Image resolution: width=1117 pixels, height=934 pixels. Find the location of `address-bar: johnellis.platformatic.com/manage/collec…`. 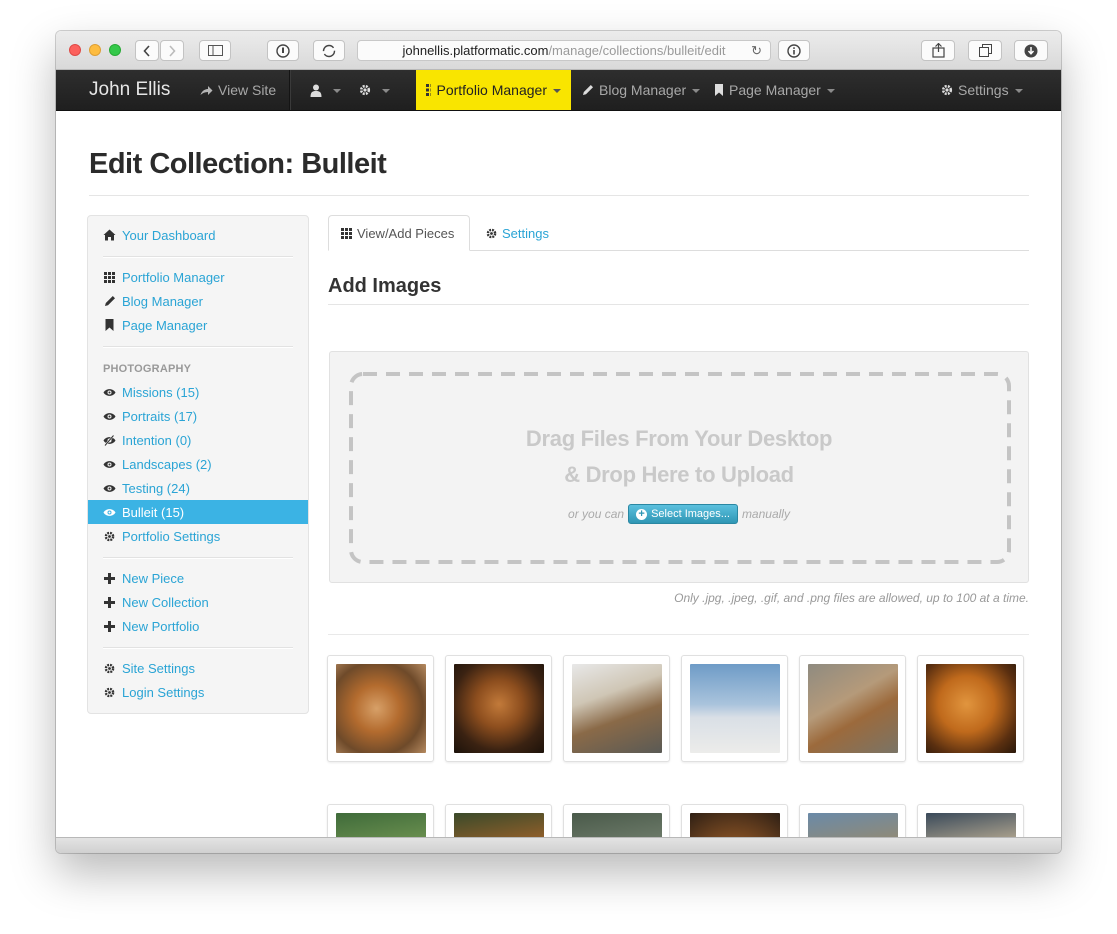

address-bar: johnellis.platformatic.com/manage/collec… is located at coordinates (564, 50).